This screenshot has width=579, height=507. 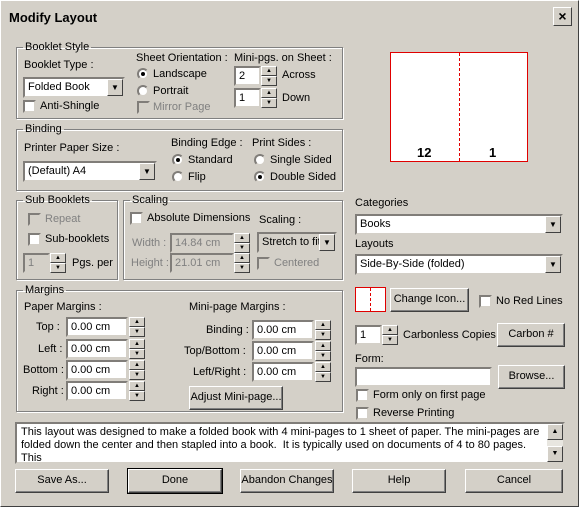 What do you see at coordinates (260, 177) in the screenshot?
I see `double-sided-radio` at bounding box center [260, 177].